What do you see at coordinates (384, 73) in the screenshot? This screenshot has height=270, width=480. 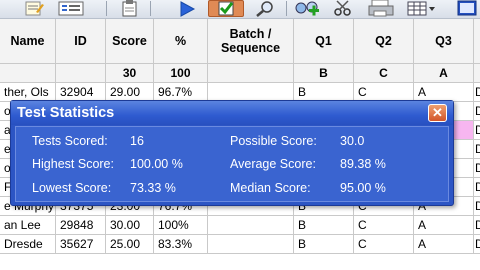 I see `key-cell-q2: C` at bounding box center [384, 73].